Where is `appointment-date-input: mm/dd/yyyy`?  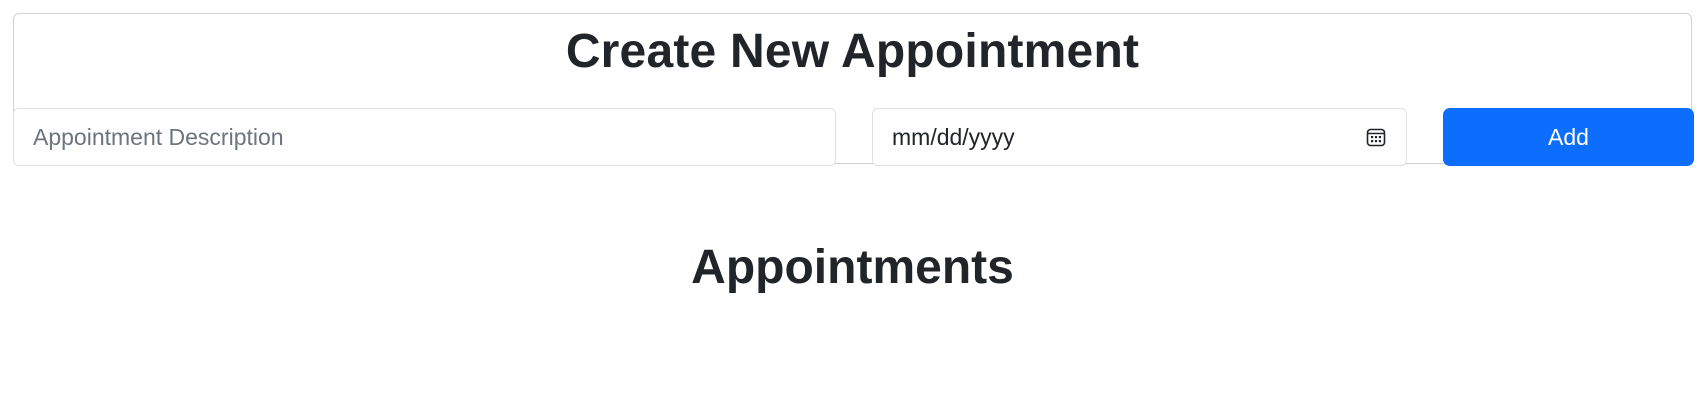
appointment-date-input: mm/dd/yyyy is located at coordinates (1139, 137).